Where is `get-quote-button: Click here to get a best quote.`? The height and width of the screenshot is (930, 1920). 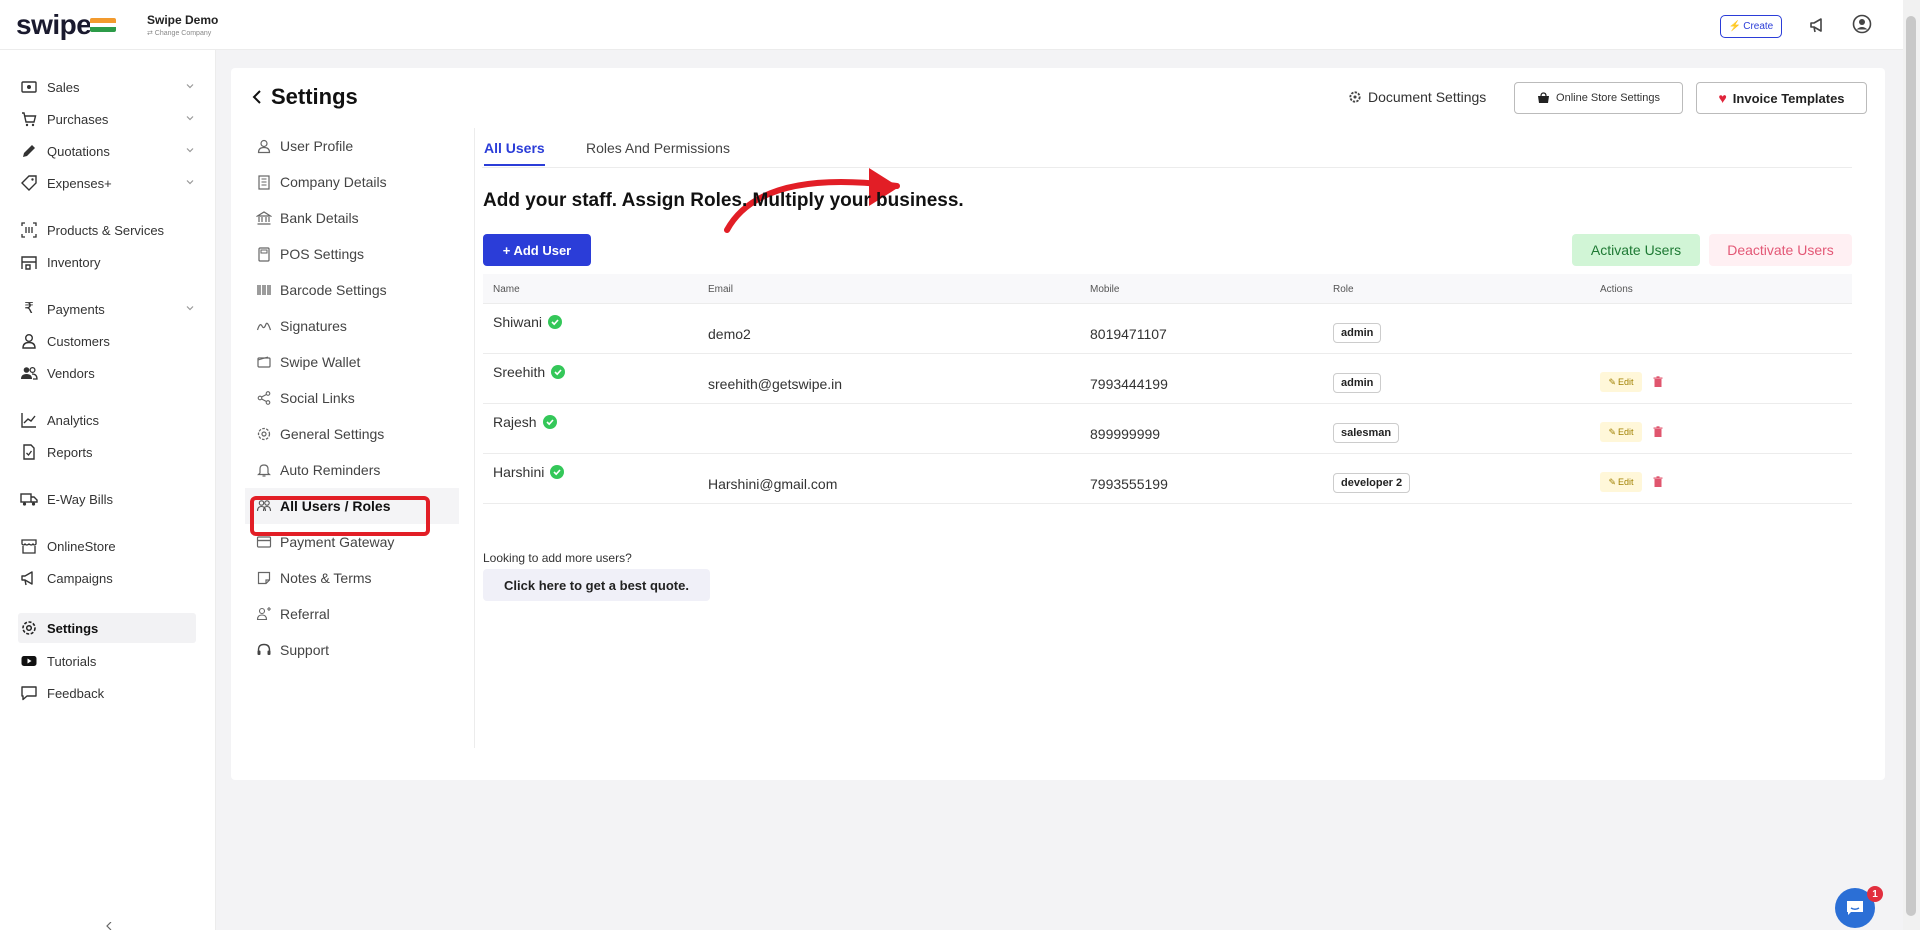
get-quote-button: Click here to get a best quote. is located at coordinates (596, 585).